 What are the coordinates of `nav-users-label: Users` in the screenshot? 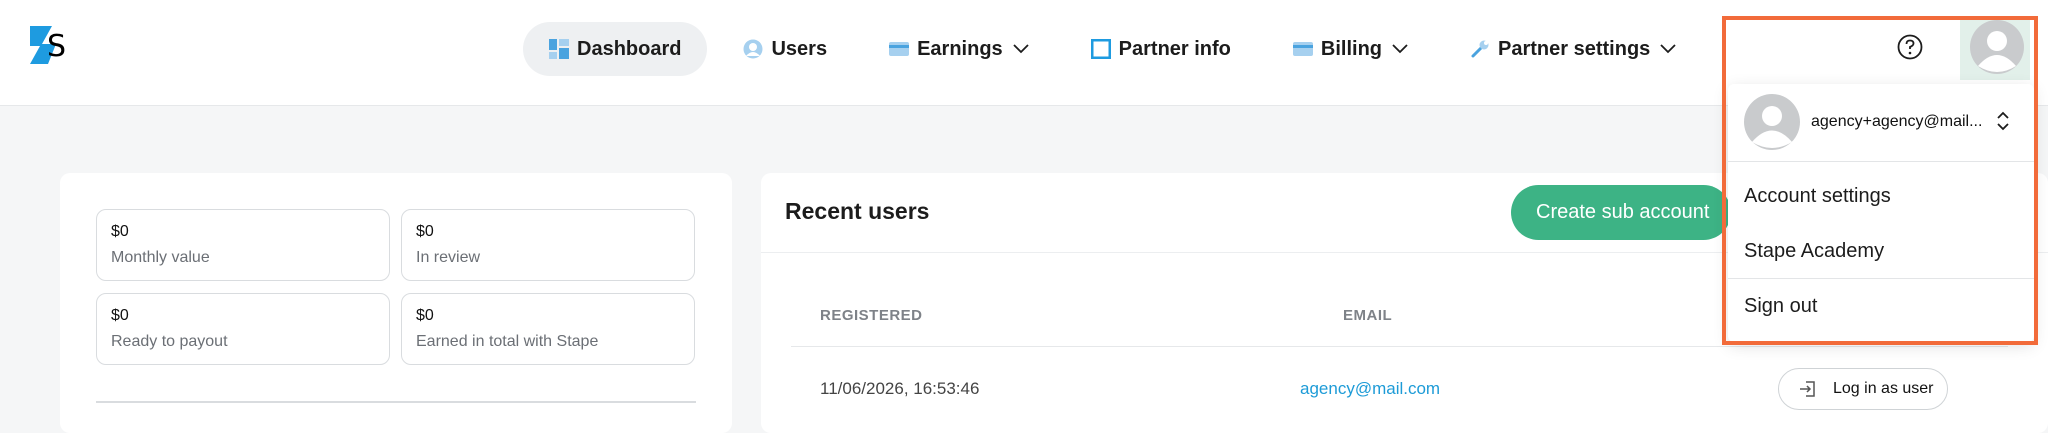 It's located at (799, 48).